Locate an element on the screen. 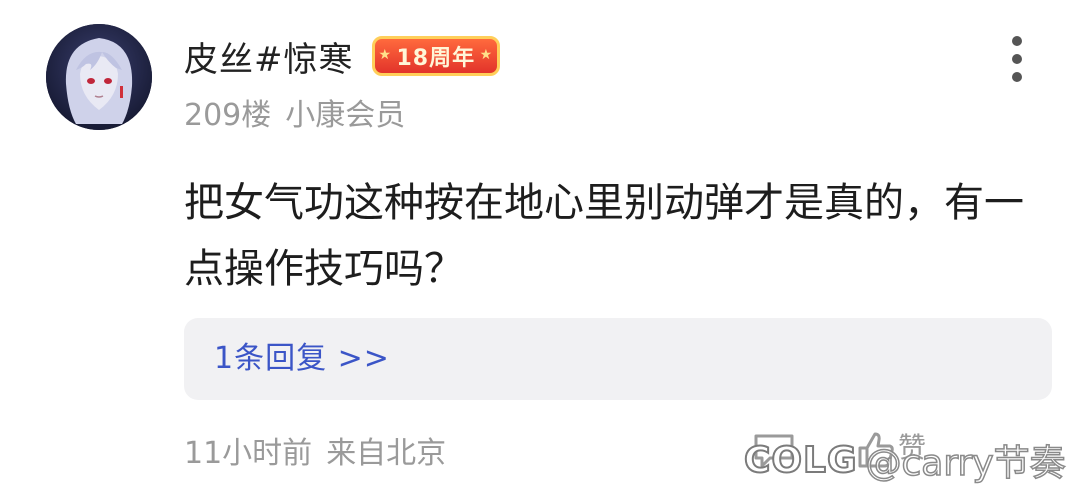 The width and height of the screenshot is (1080, 500). username: 皮丝#惊寒 is located at coordinates (269, 56).